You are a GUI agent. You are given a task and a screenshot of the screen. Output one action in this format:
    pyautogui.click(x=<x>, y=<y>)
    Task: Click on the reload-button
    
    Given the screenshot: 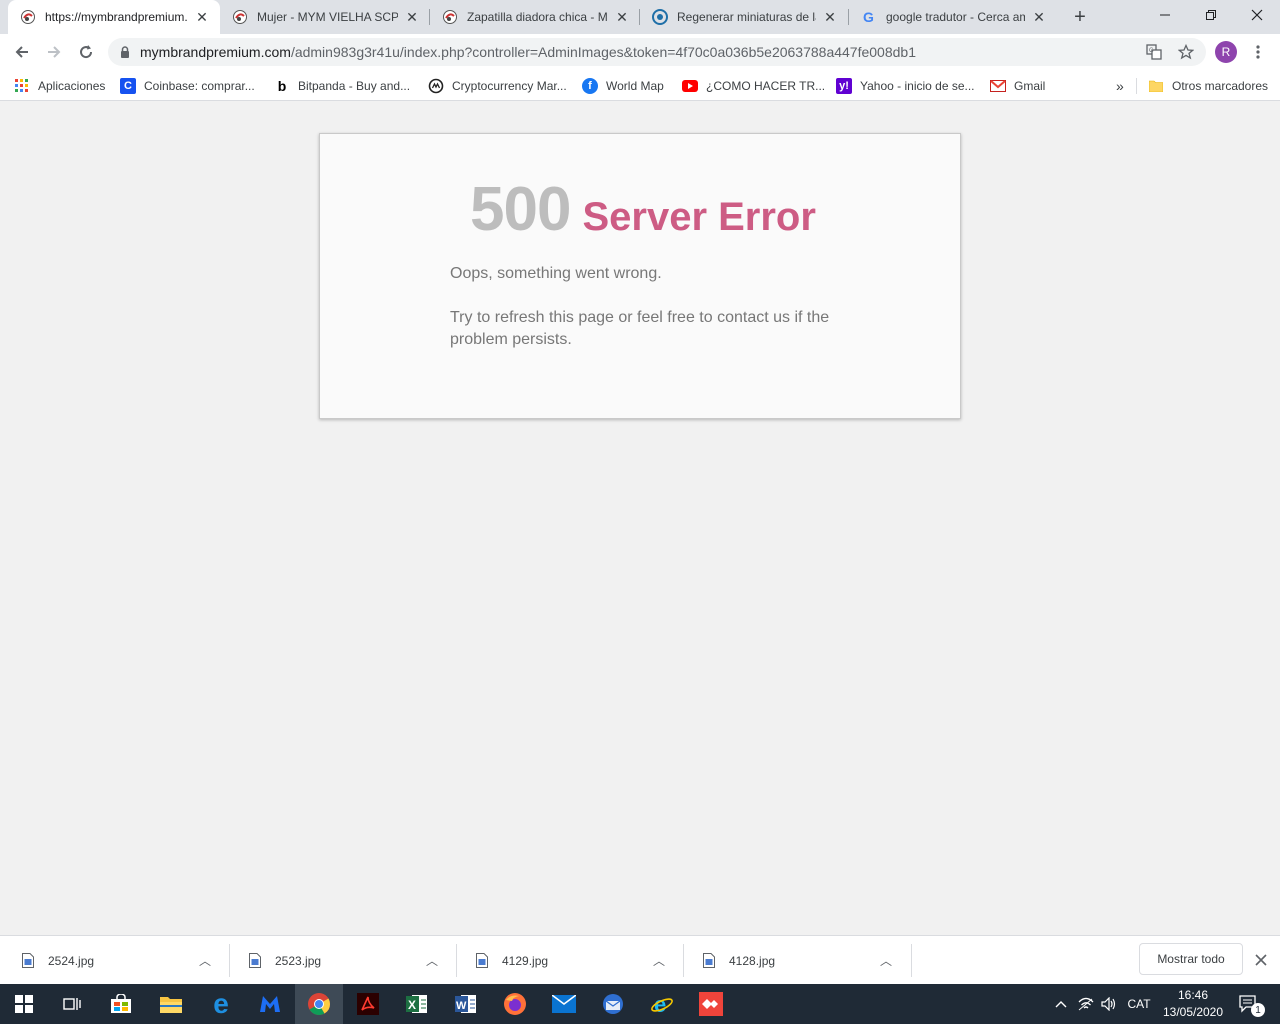 What is the action you would take?
    pyautogui.click(x=86, y=52)
    